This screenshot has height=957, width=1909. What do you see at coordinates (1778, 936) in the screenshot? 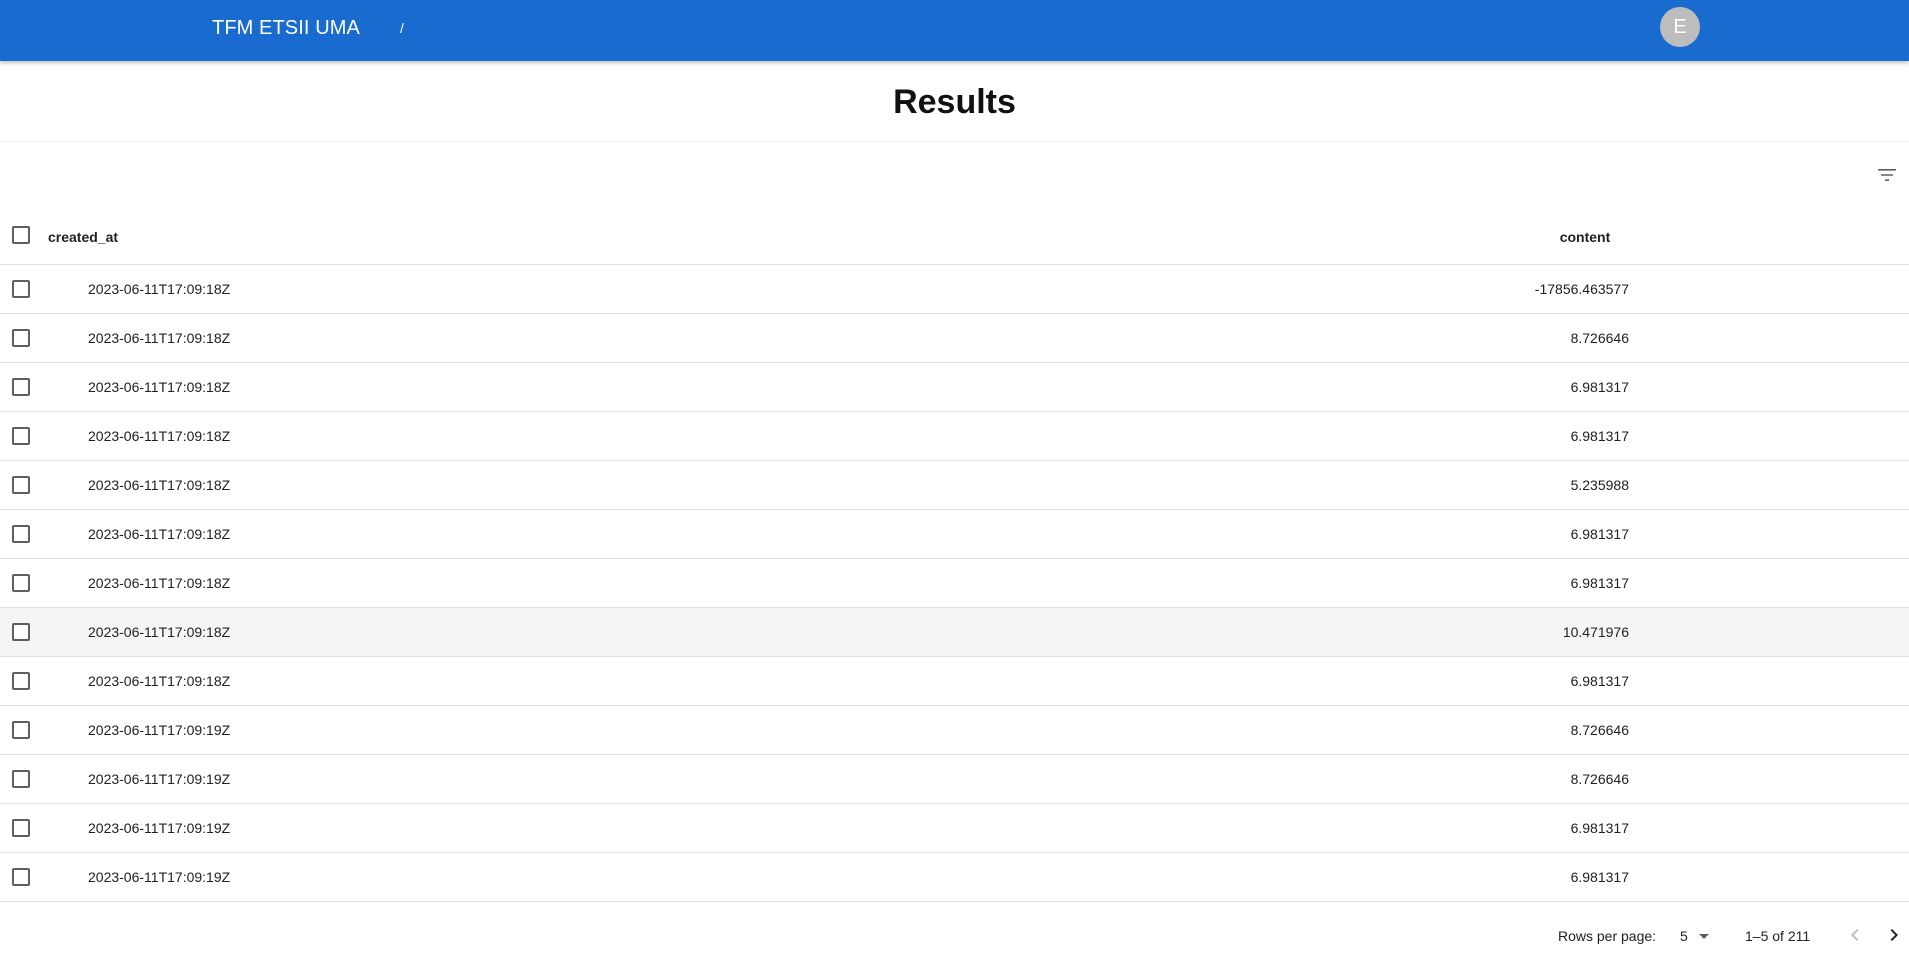
I see `page-range-label: 1–5 of 211` at bounding box center [1778, 936].